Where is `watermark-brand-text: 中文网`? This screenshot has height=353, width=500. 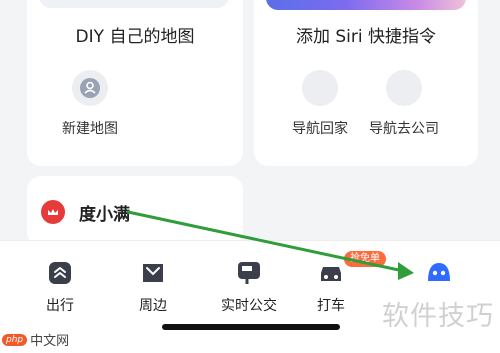 watermark-brand-text: 中文网 is located at coordinates (50, 341).